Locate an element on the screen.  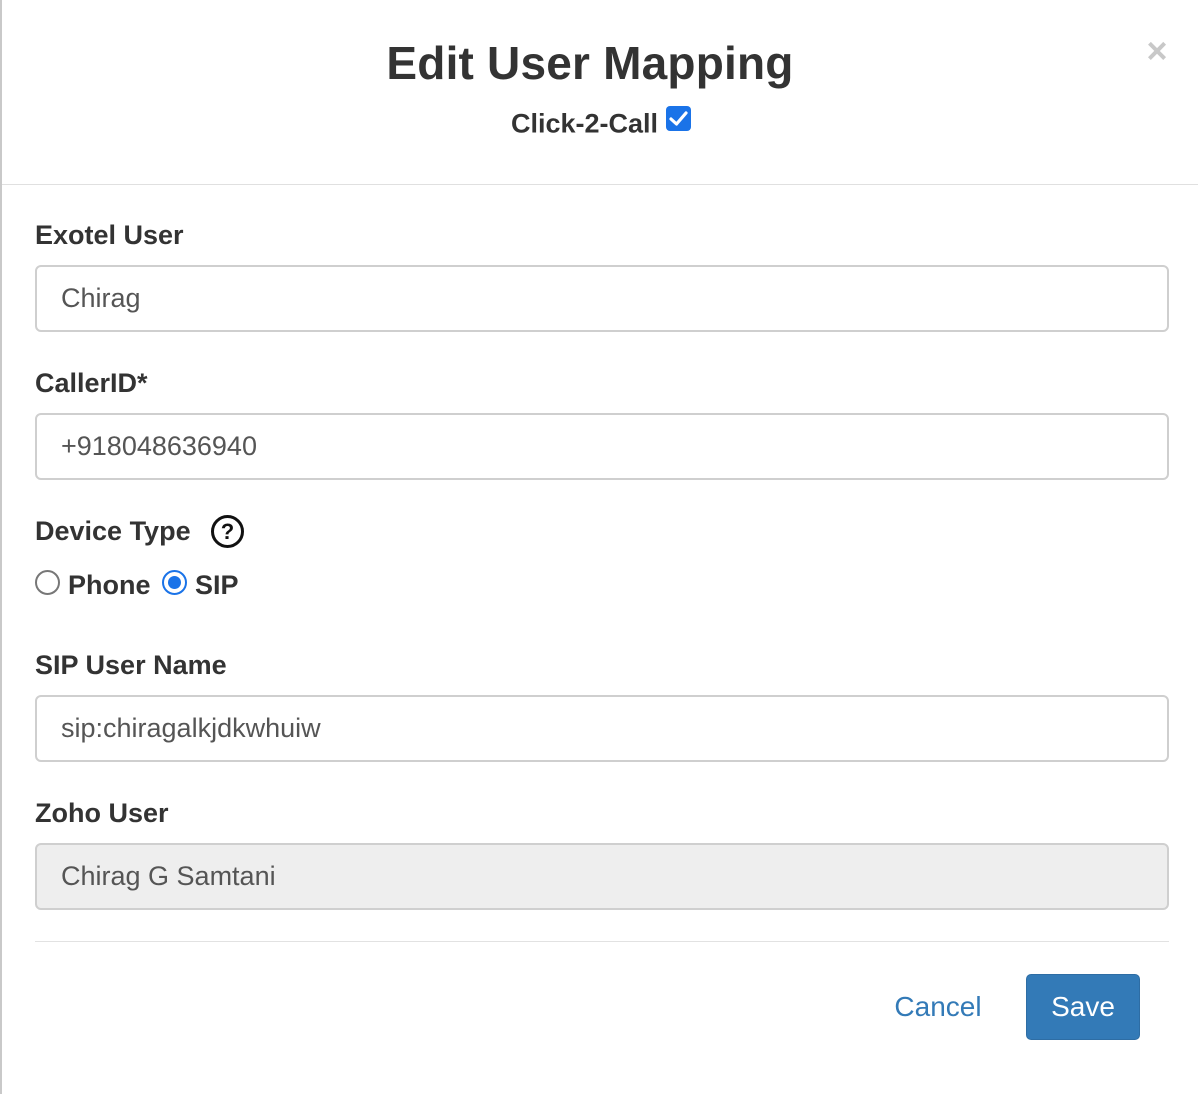
caller-id-label: CallerID* is located at coordinates (91, 383).